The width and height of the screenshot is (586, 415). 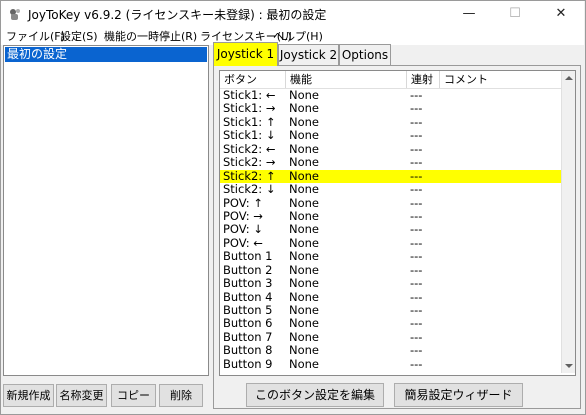 What do you see at coordinates (469, 13) in the screenshot?
I see `minimize-button: —` at bounding box center [469, 13].